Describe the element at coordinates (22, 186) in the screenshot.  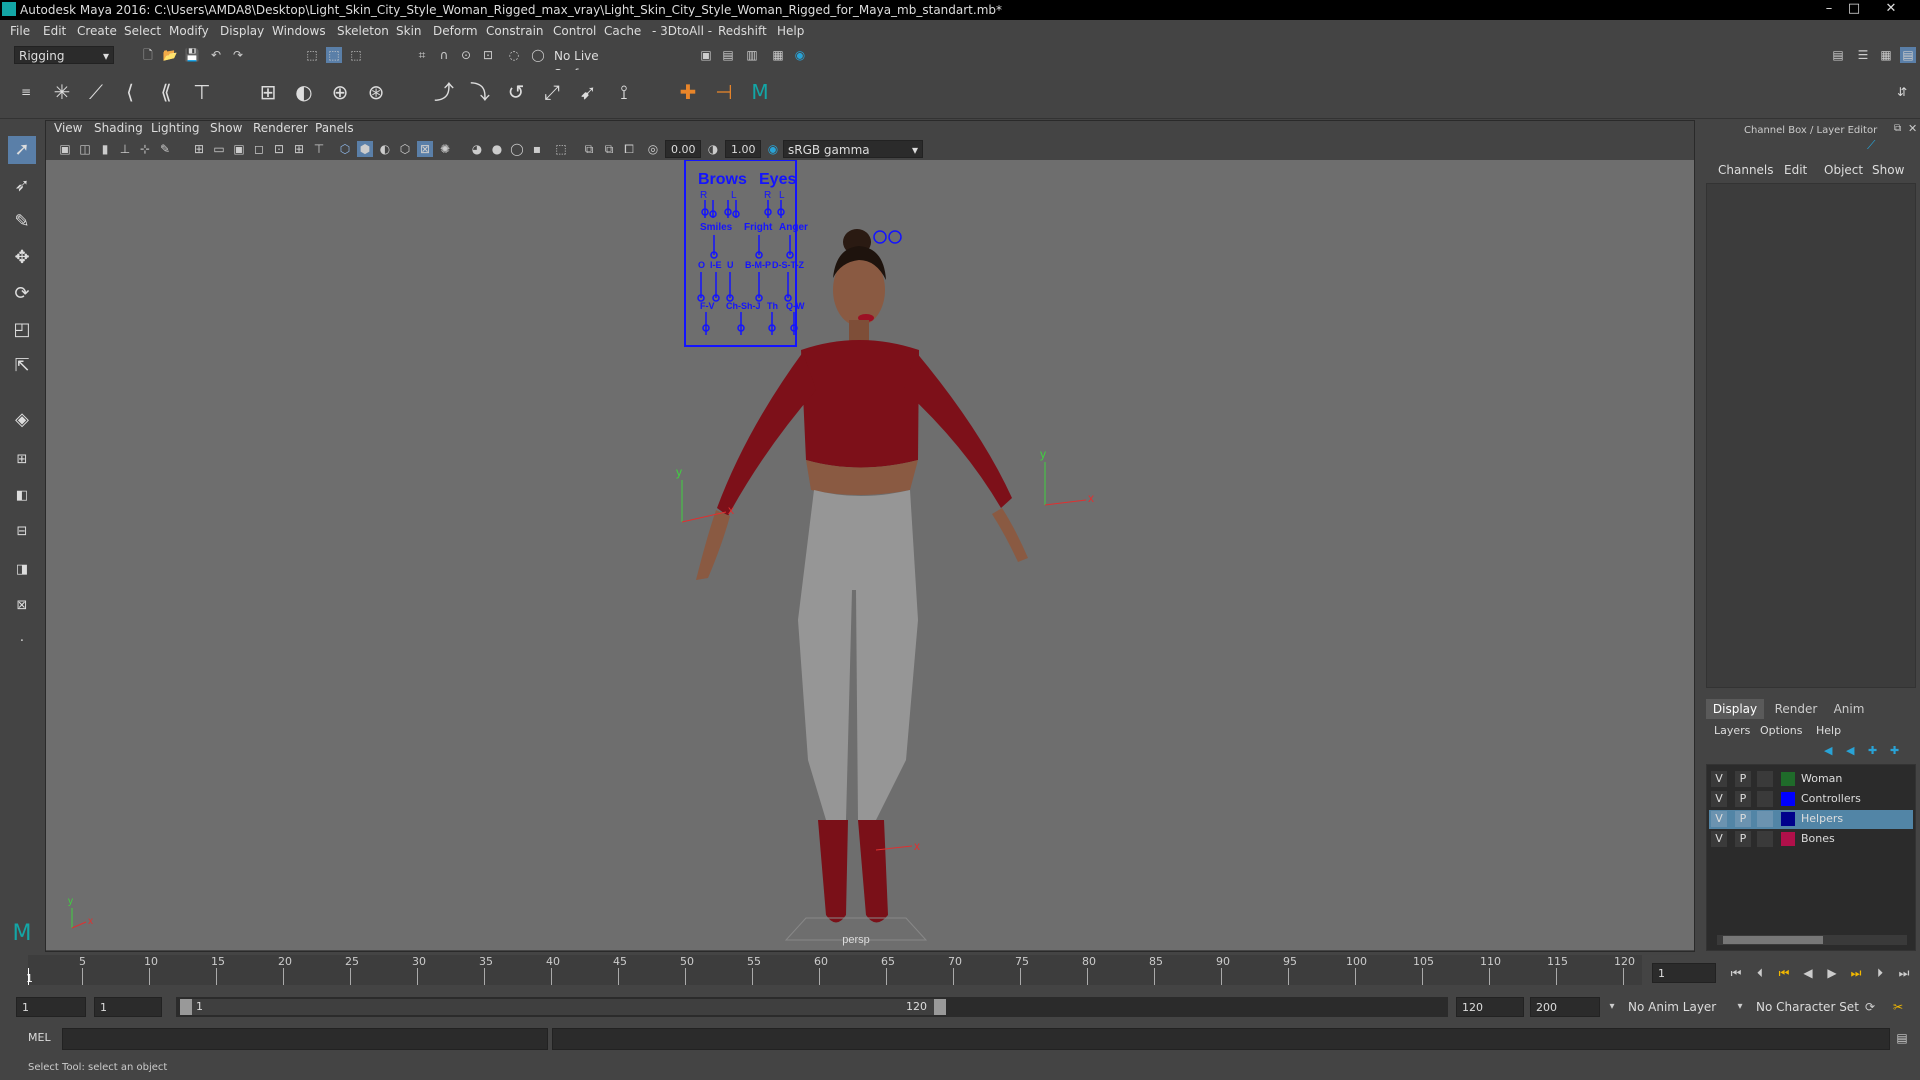
I see `lasso-tool-icon: ➶` at that location.